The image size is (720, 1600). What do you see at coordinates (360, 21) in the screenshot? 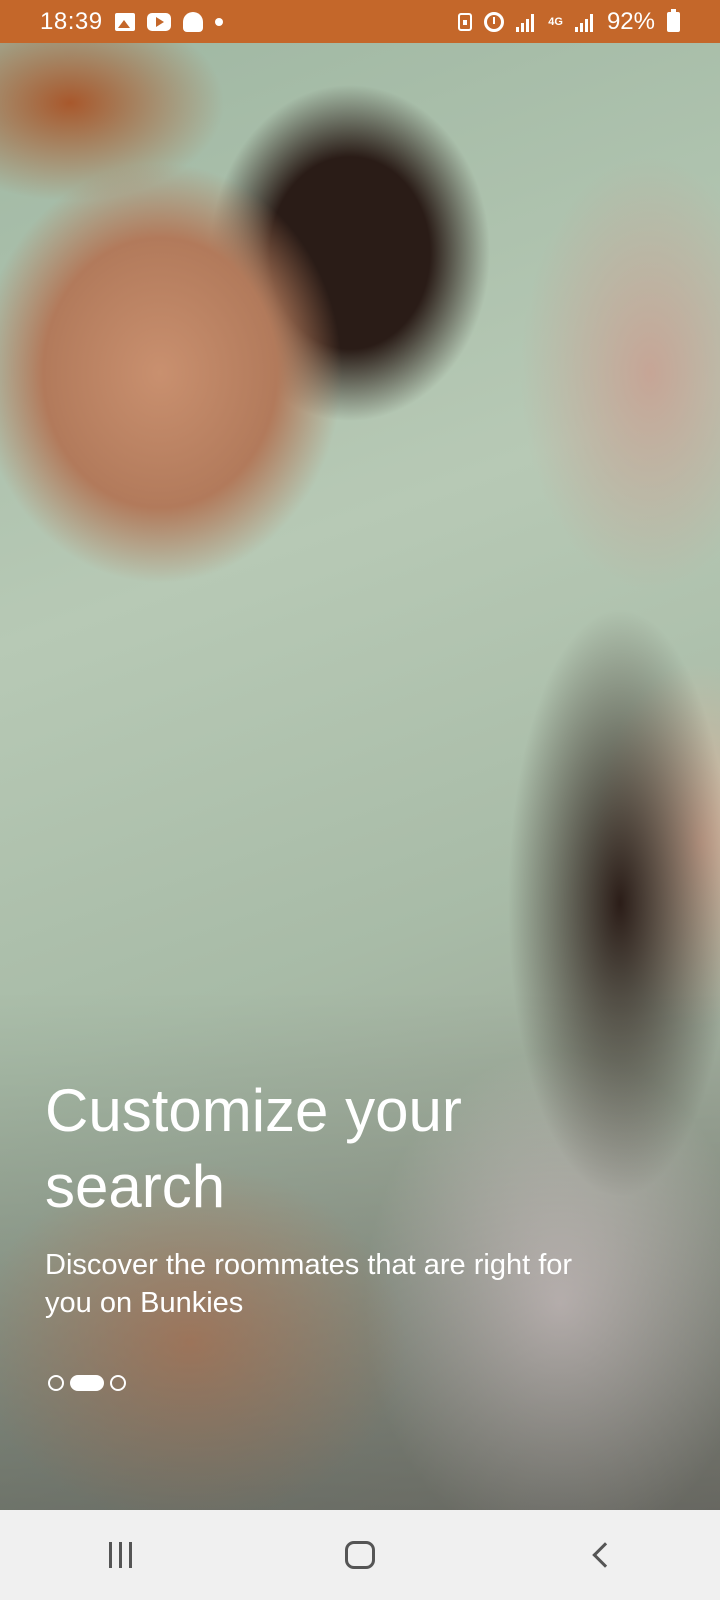
I see `status-bar: 18:39 4G 92%` at bounding box center [360, 21].